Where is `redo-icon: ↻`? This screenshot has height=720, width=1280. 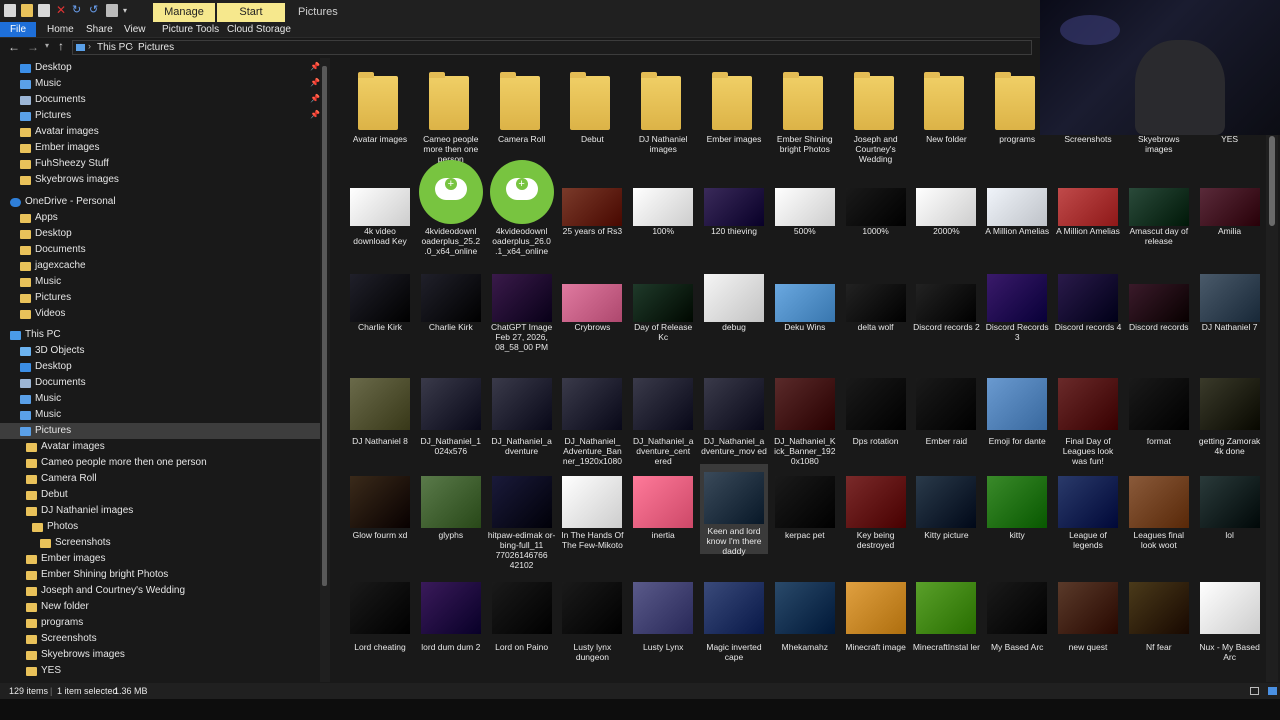
redo-icon: ↻ is located at coordinates (78, 10).